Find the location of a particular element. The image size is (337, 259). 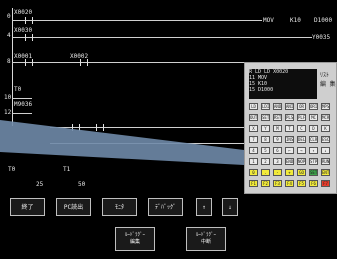

keypad-key: ORI is located at coordinates (313, 106).